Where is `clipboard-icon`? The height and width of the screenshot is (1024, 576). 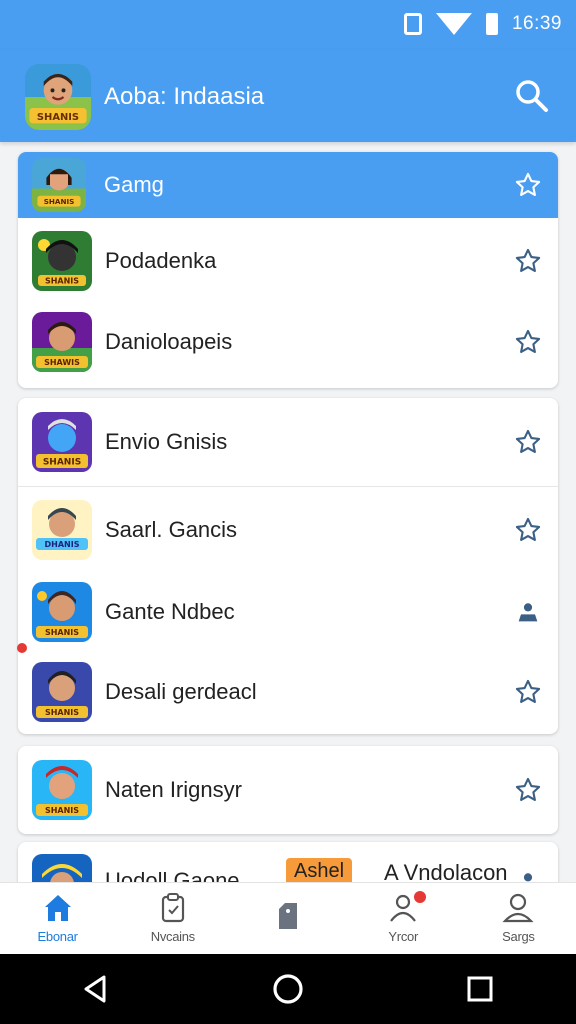
clipboard-icon is located at coordinates (172, 908).